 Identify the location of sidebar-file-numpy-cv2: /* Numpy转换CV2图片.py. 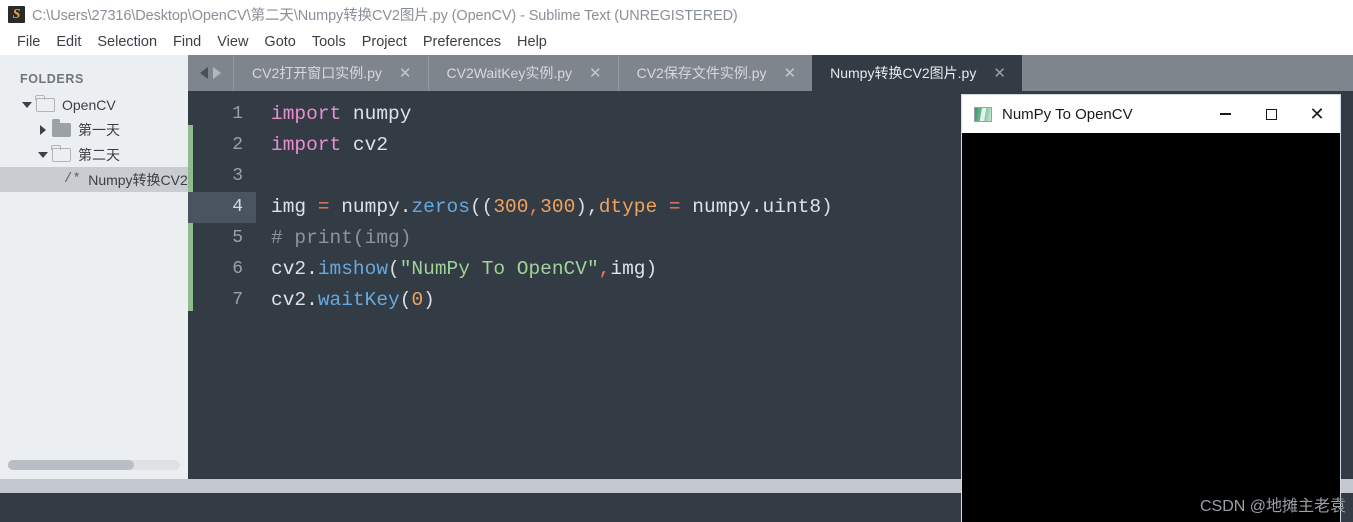
(94, 179).